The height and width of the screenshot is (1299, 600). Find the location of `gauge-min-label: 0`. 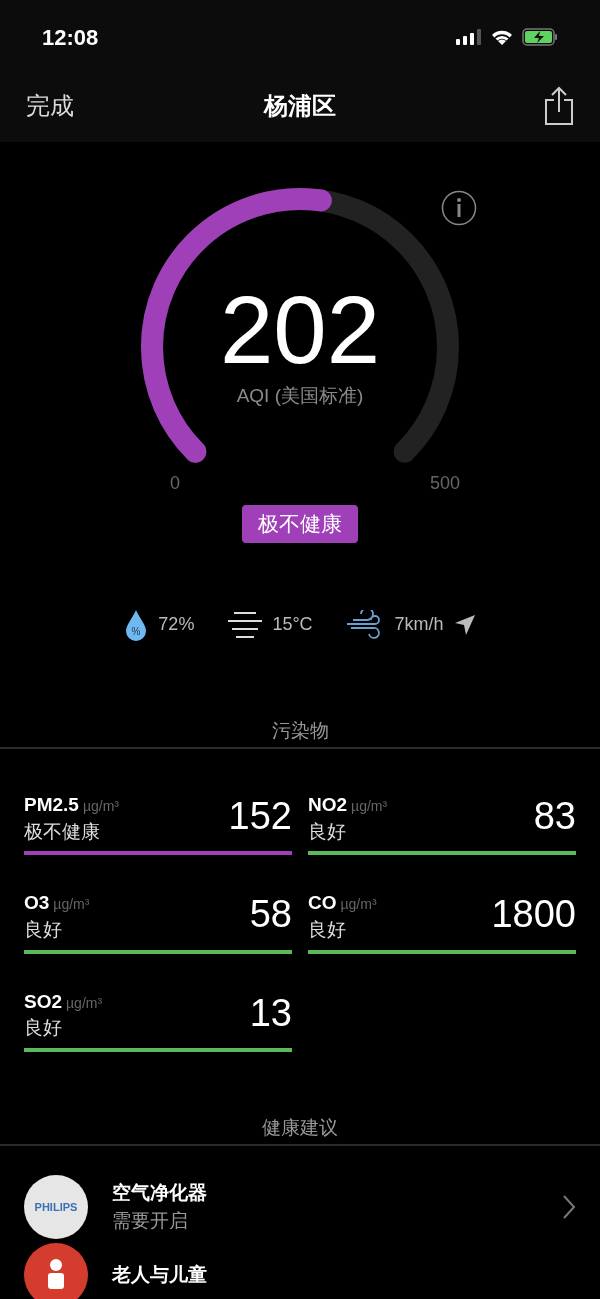

gauge-min-label: 0 is located at coordinates (175, 483).